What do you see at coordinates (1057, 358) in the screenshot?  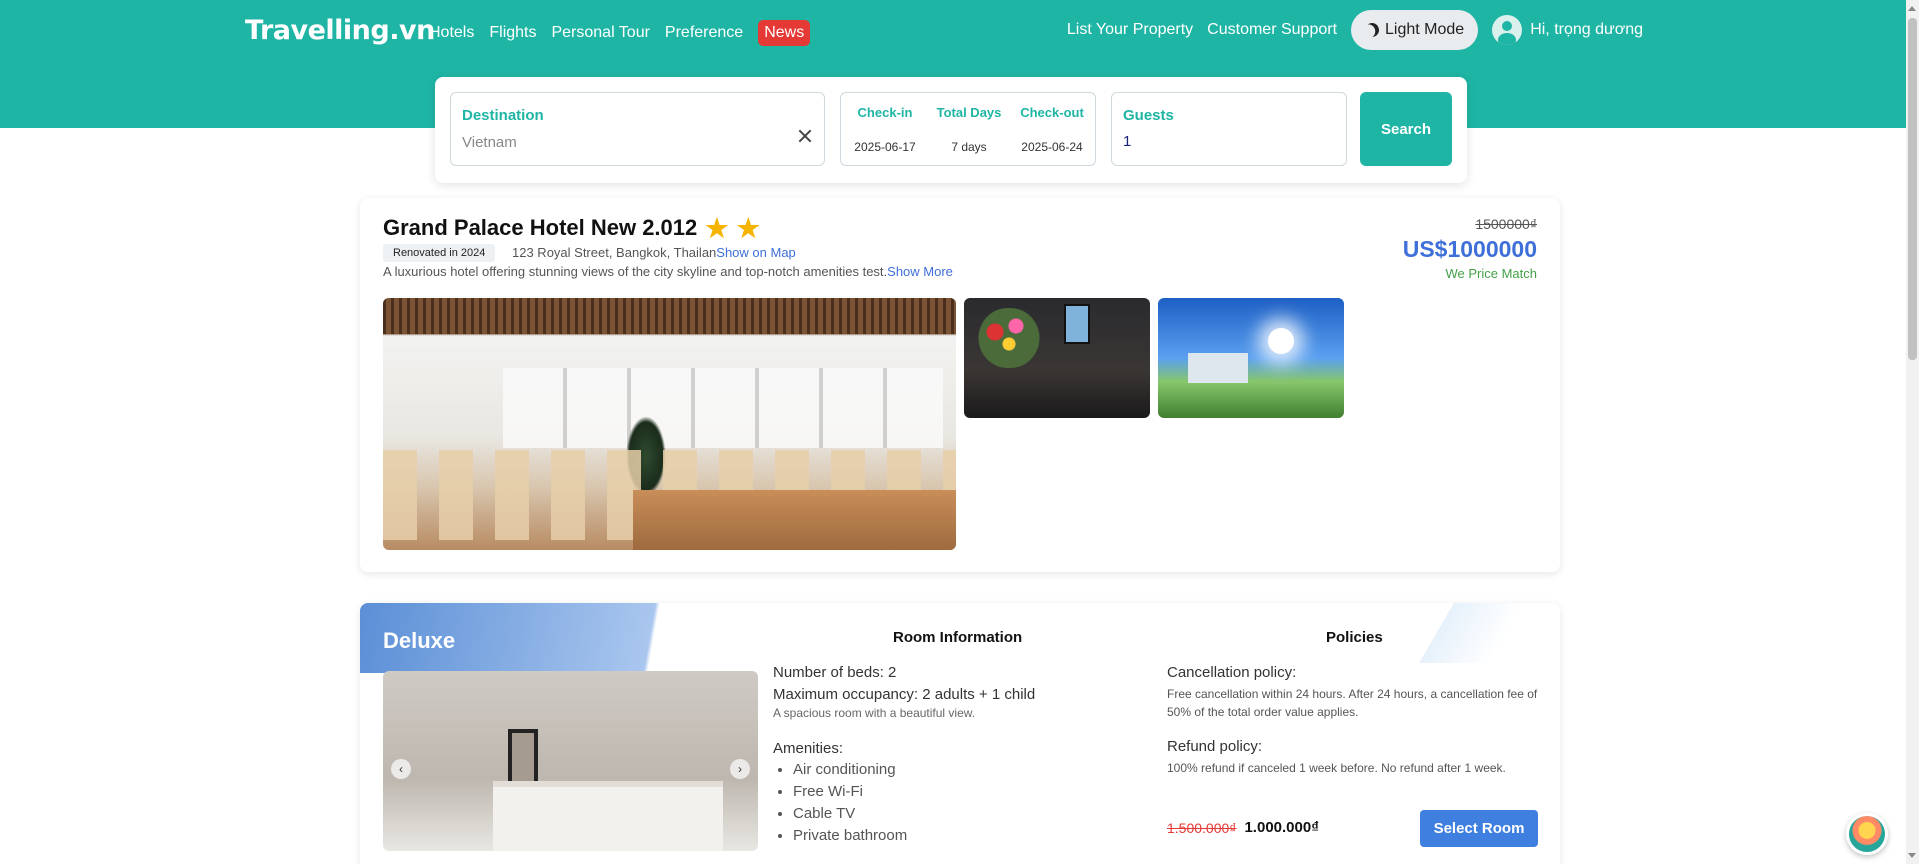 I see `hotel-photo-lobby` at bounding box center [1057, 358].